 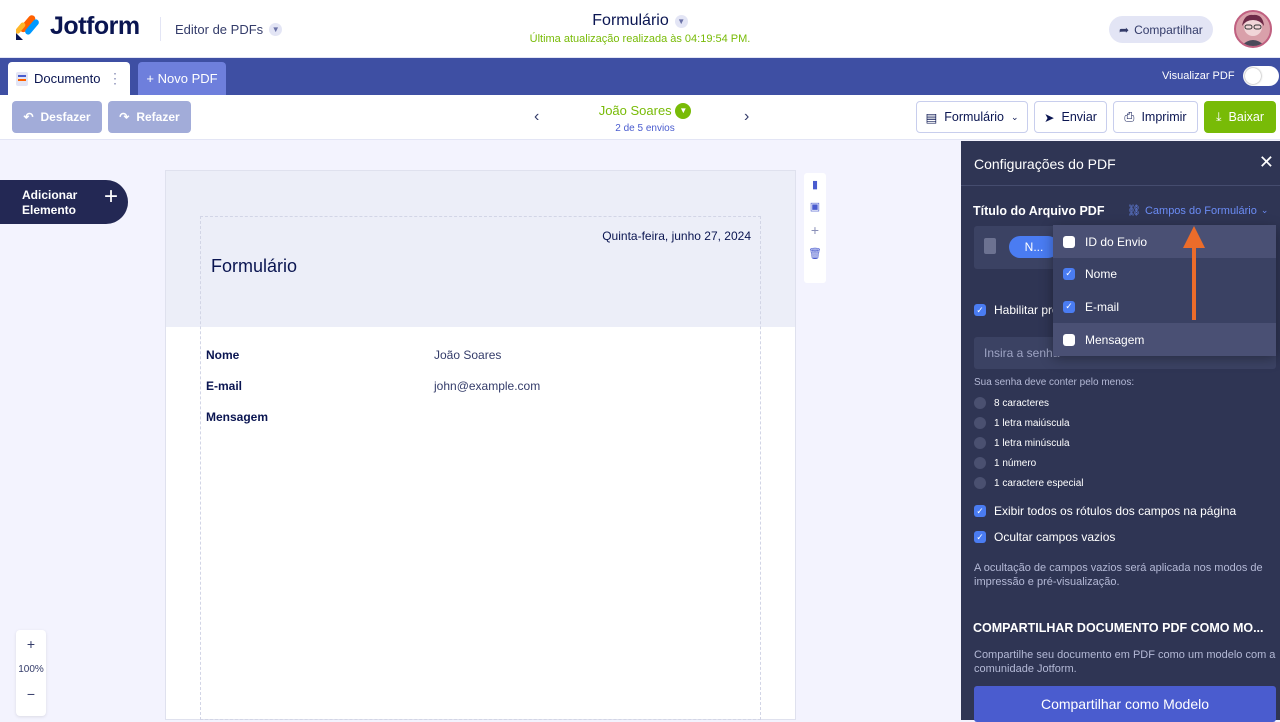 I want to click on toggle-switch, so click(x=1260, y=76).